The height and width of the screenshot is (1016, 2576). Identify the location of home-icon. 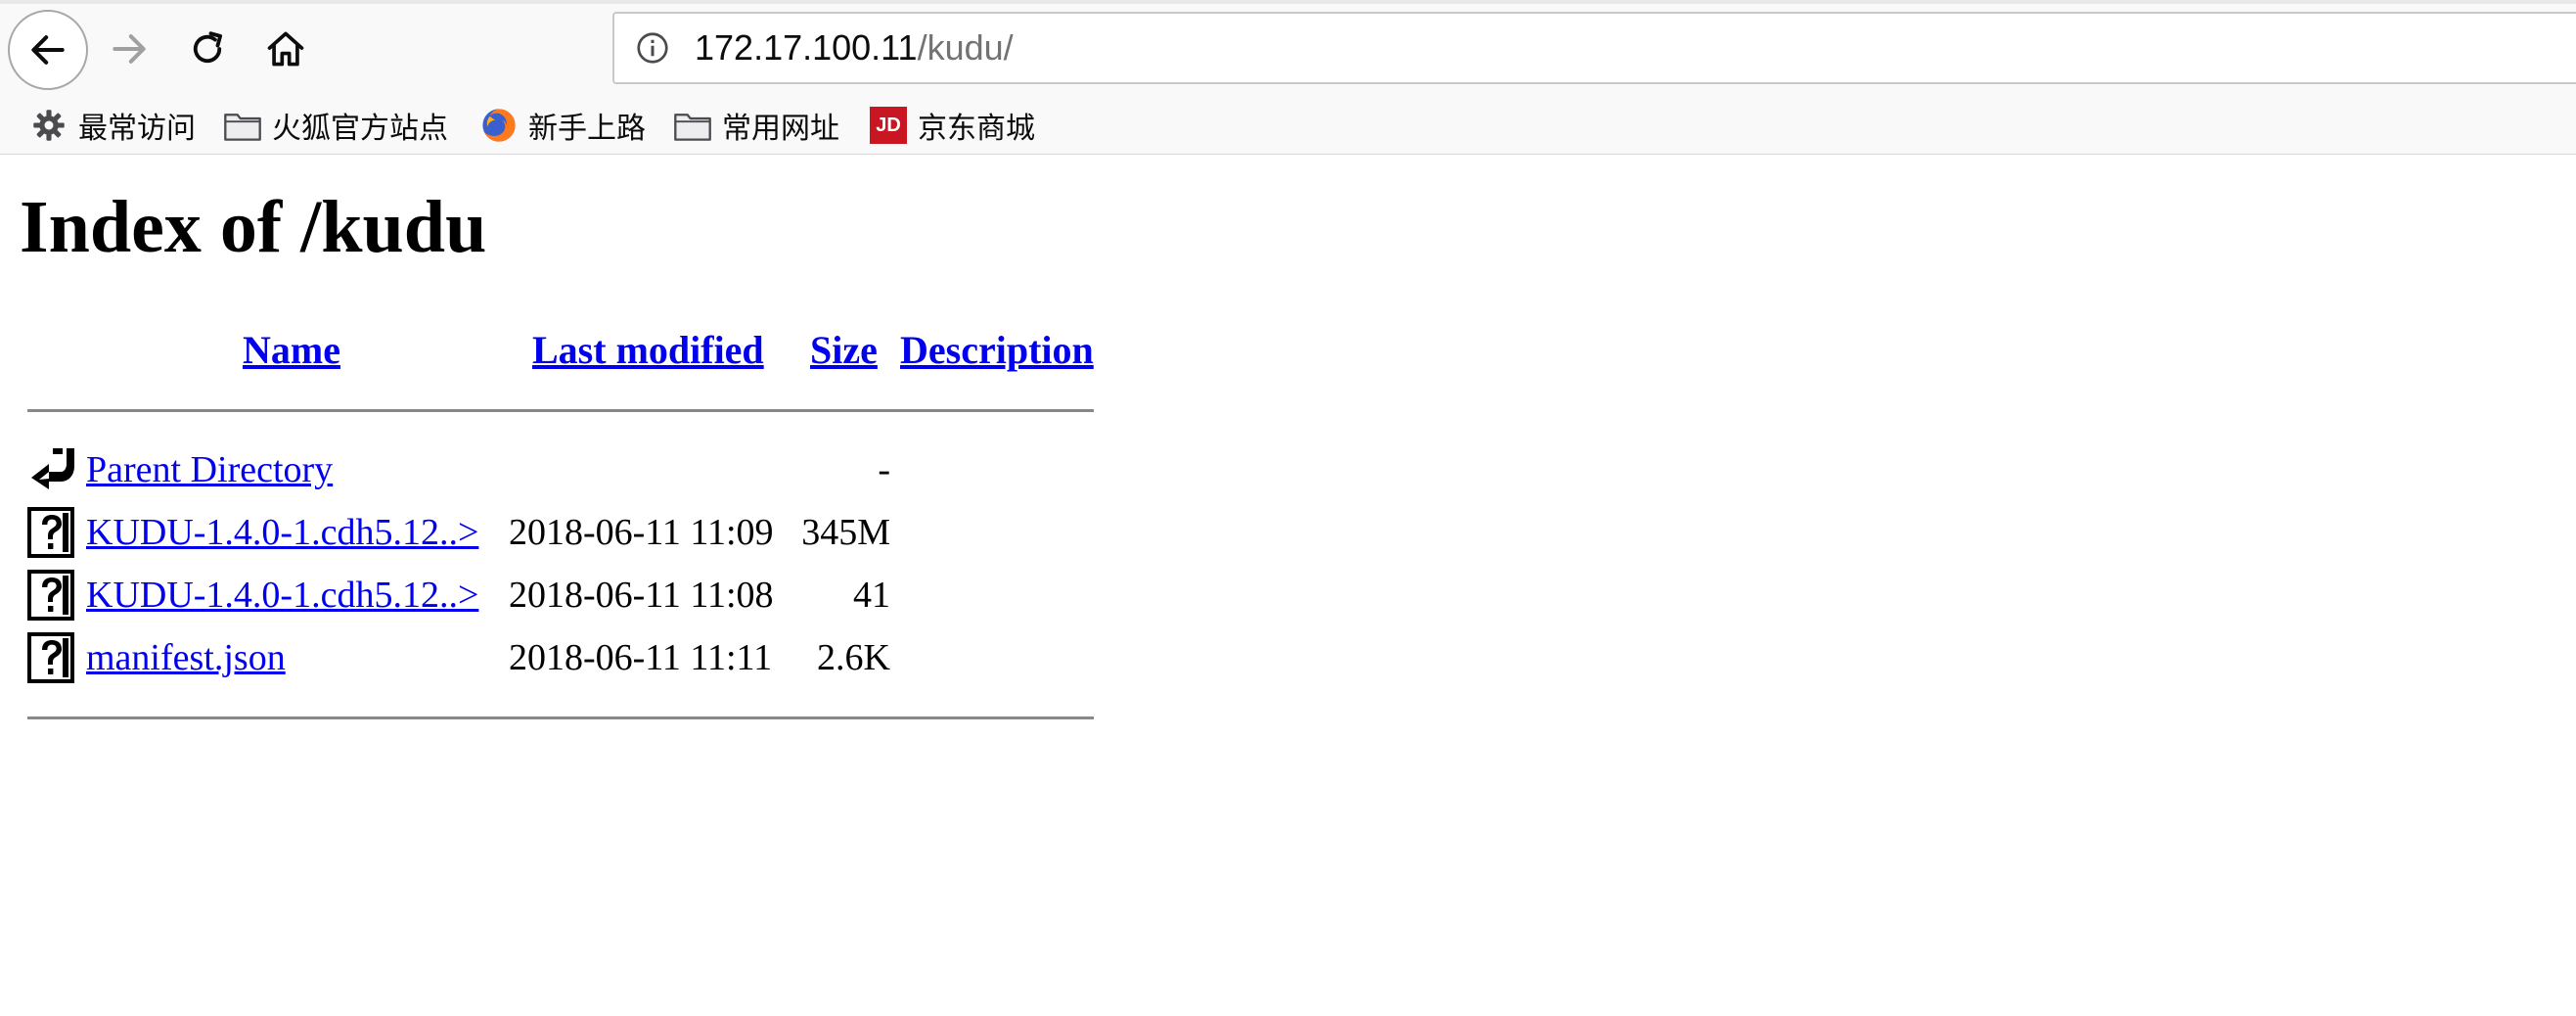
(285, 49).